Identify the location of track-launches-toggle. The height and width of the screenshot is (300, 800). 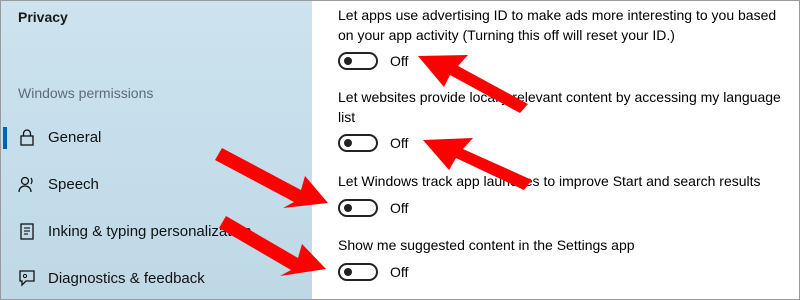
(358, 208).